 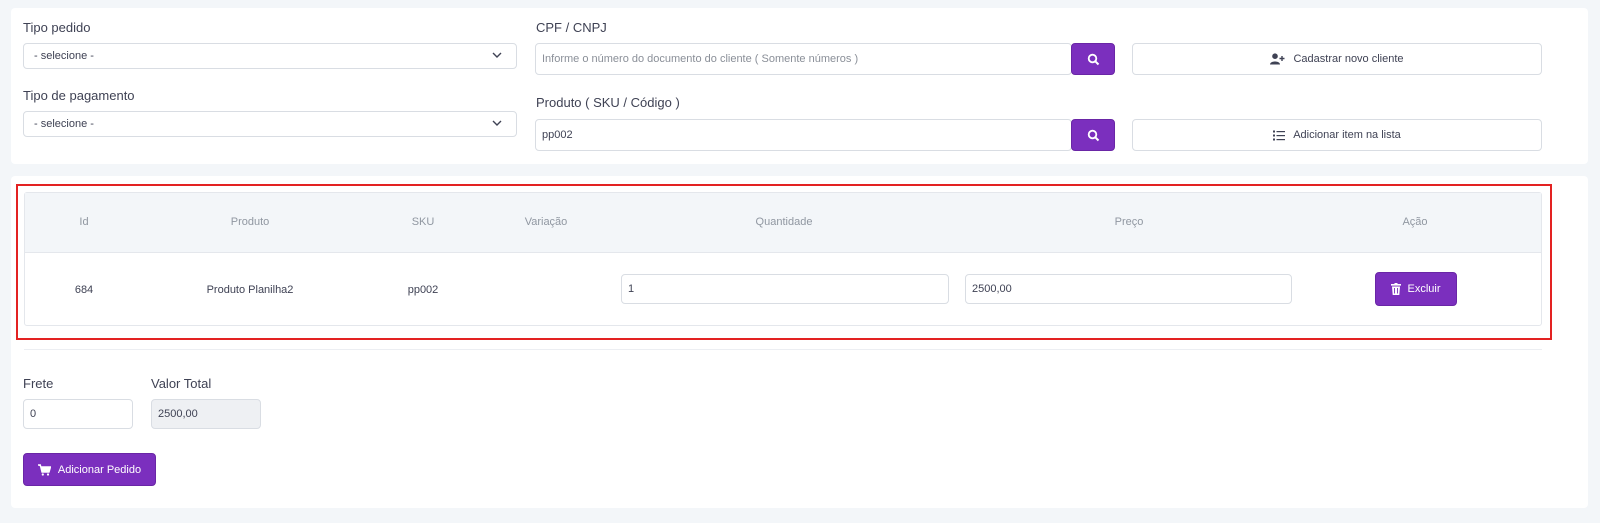 What do you see at coordinates (38, 383) in the screenshot?
I see `frete-label: Frete` at bounding box center [38, 383].